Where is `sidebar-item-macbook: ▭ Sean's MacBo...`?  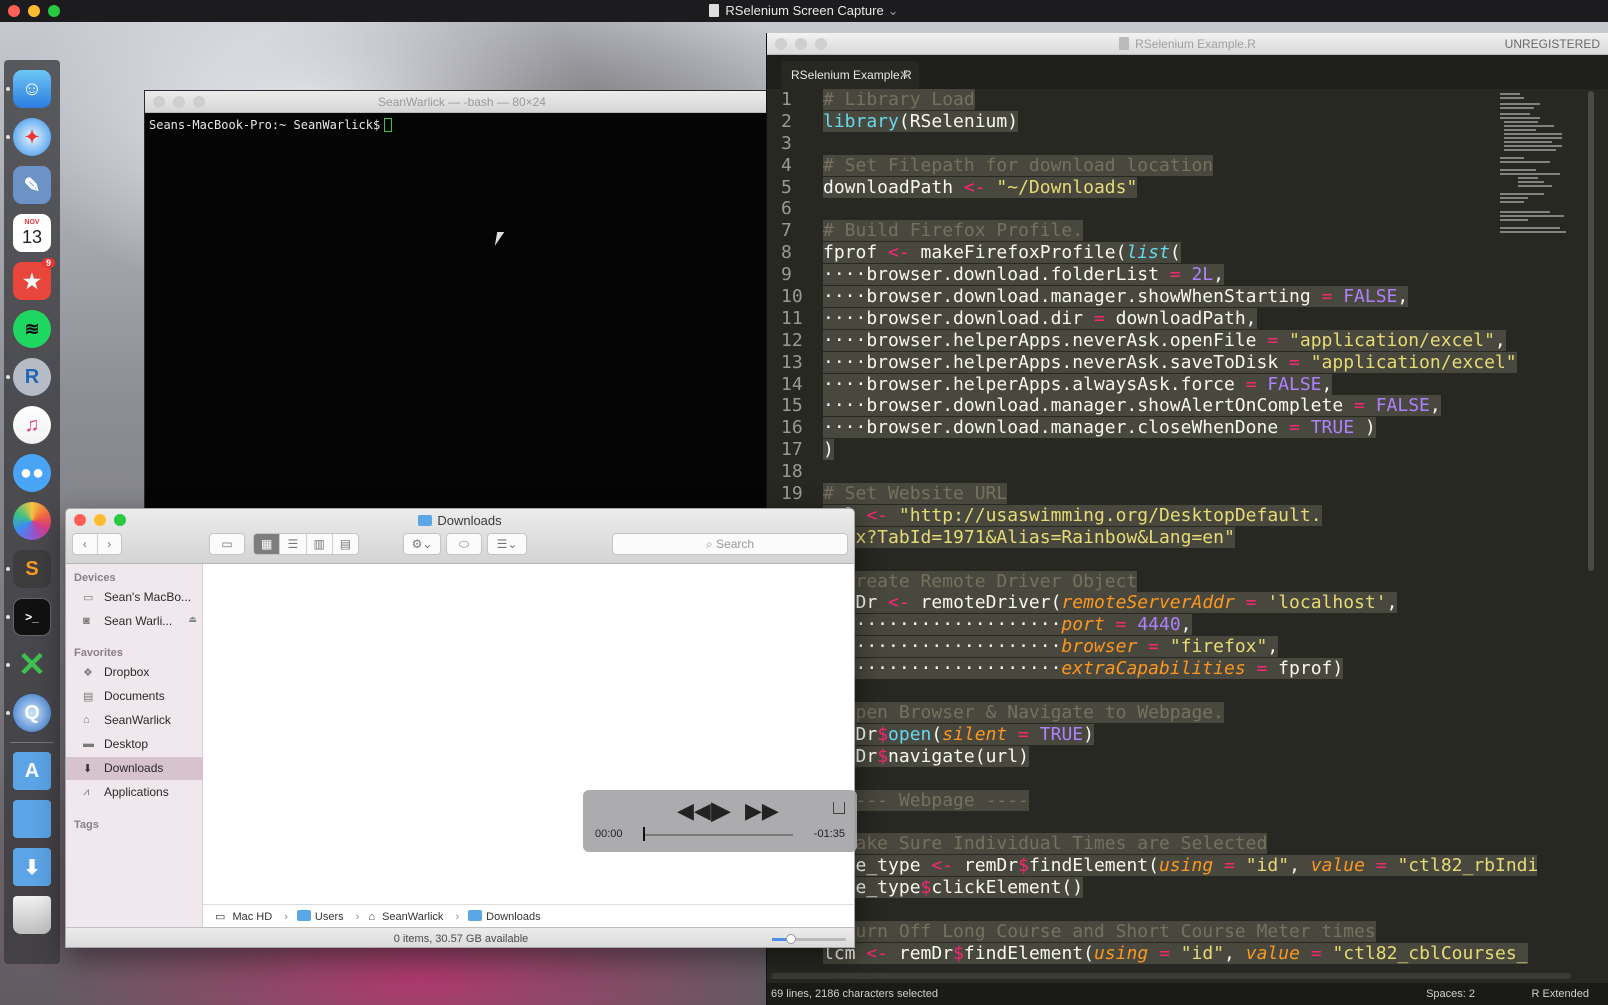
sidebar-item-macbook: ▭ Sean's MacBo... is located at coordinates (134, 597).